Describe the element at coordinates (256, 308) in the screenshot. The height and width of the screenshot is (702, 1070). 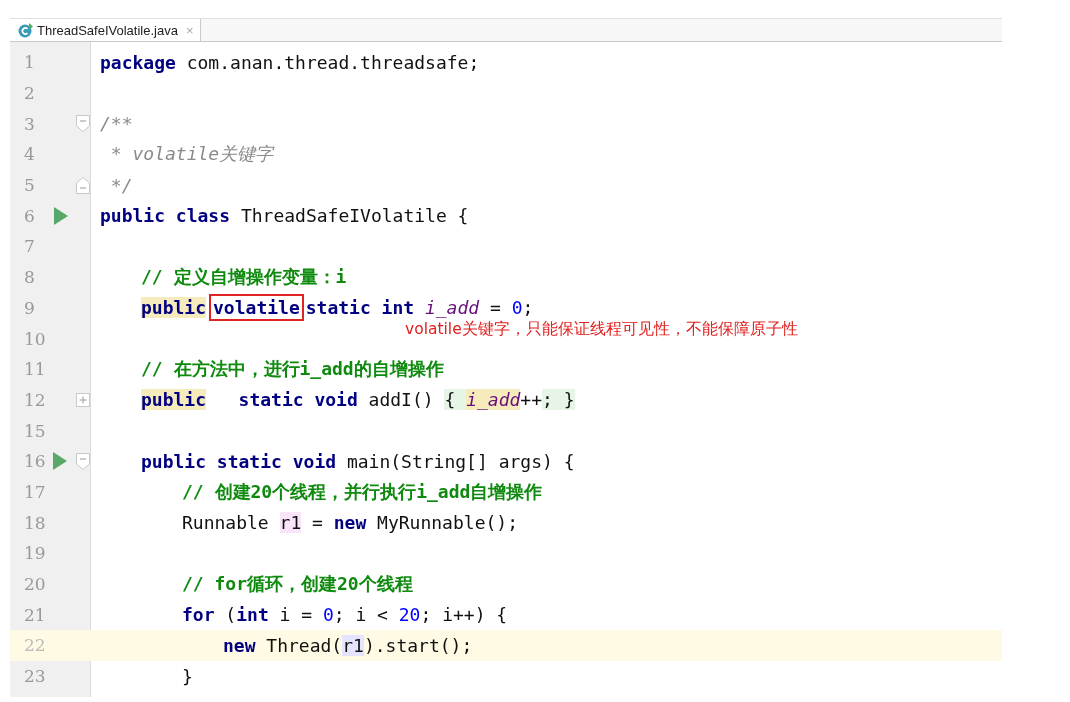
I see `highlight-box: volatile` at that location.